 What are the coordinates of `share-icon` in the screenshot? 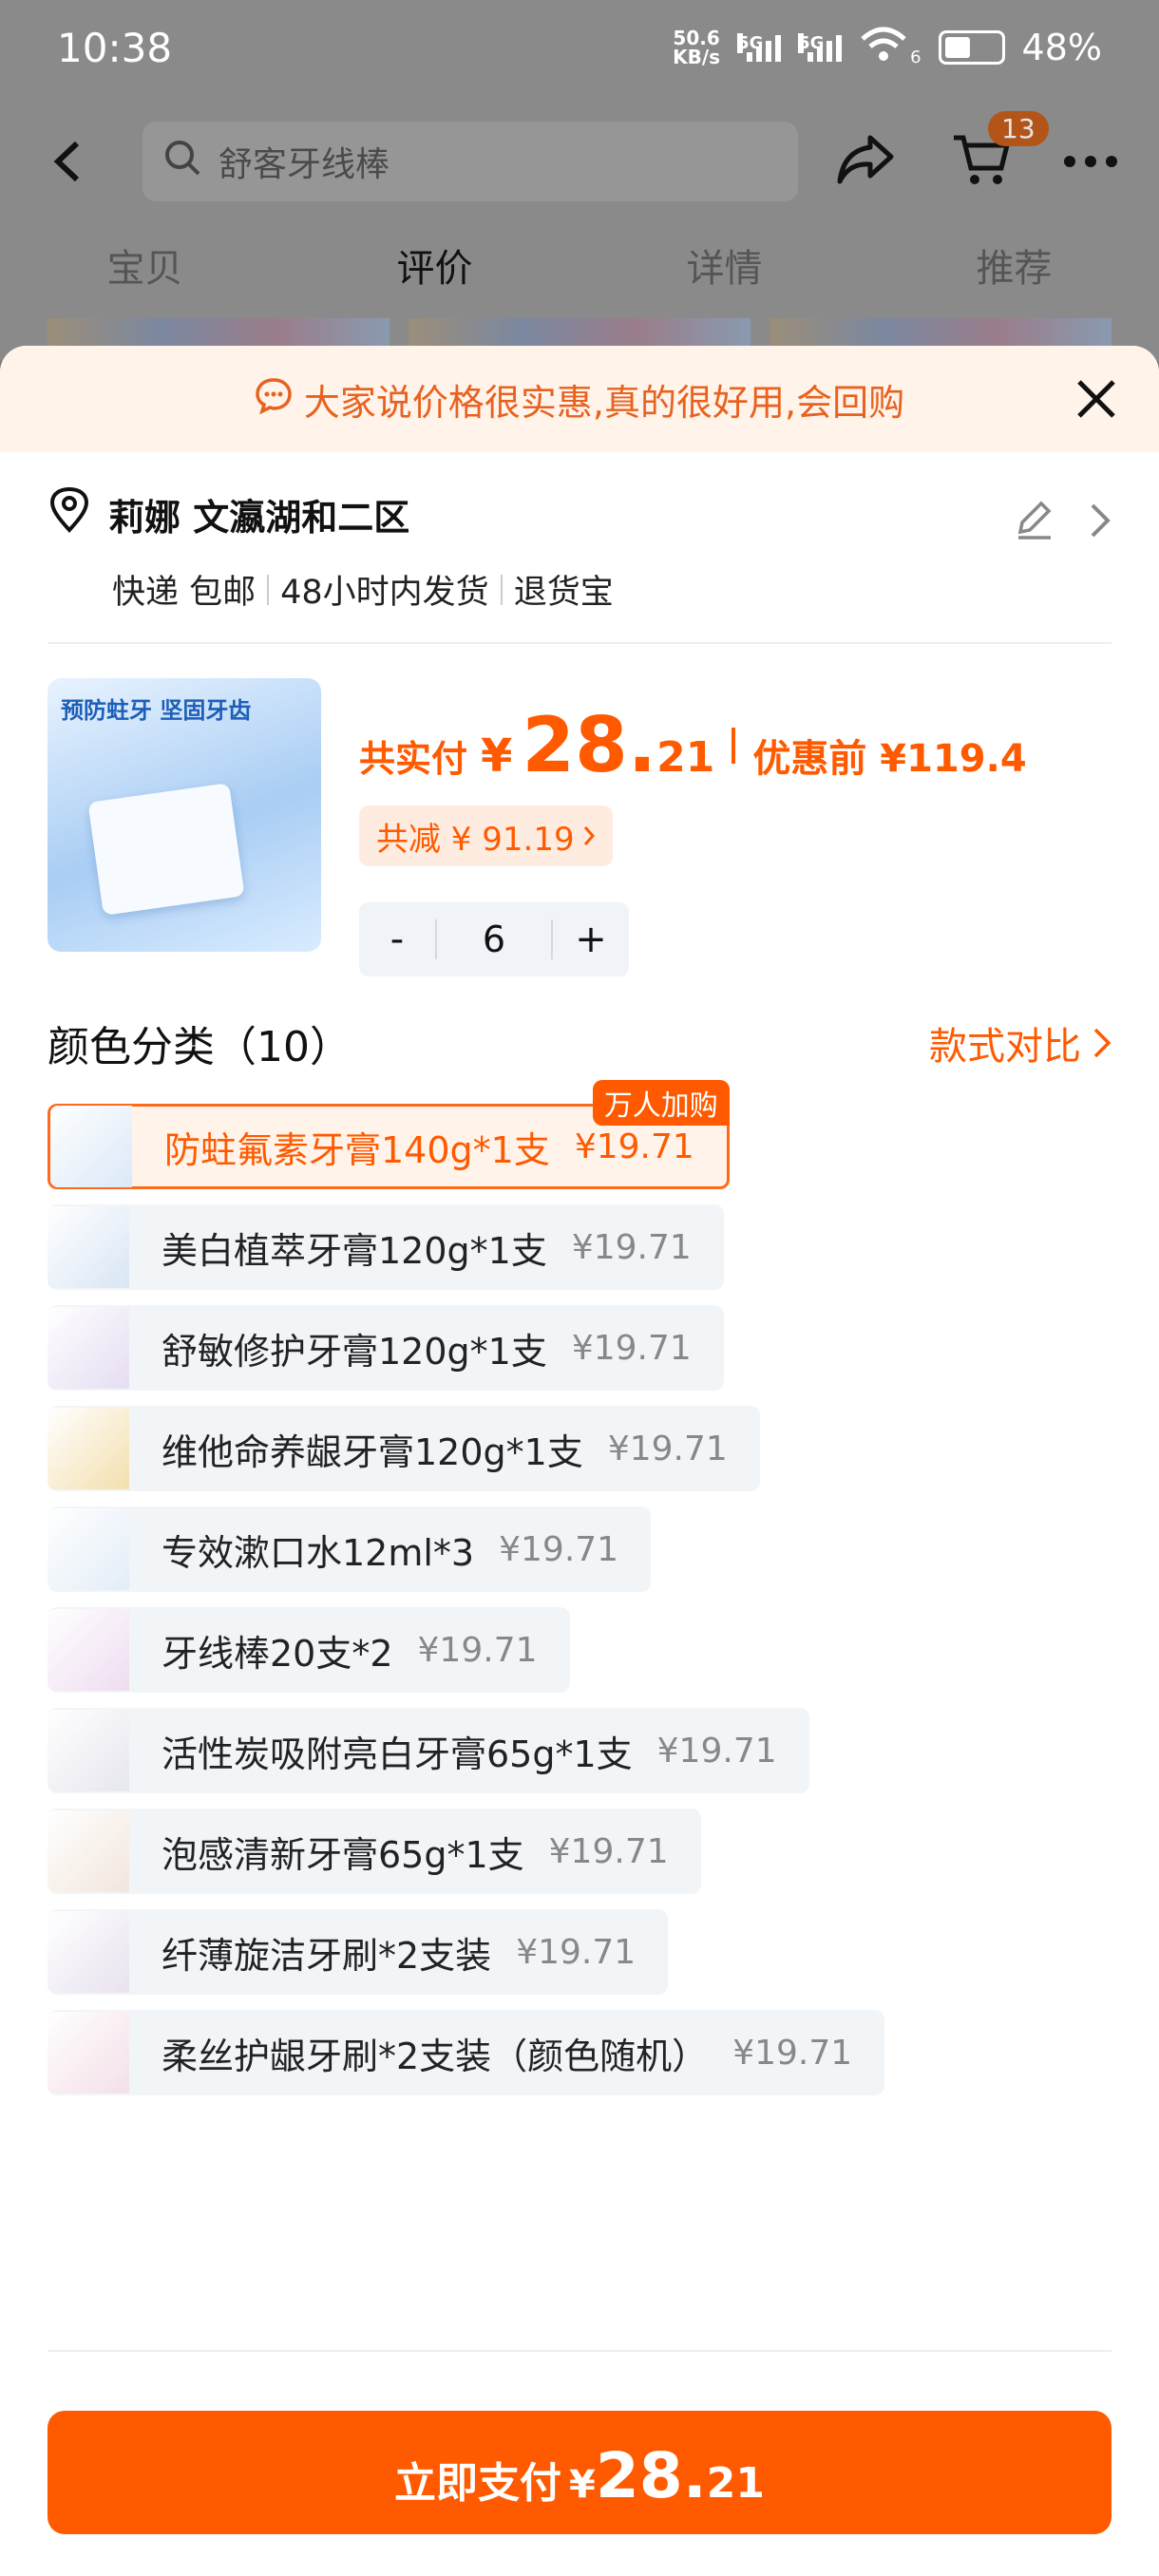 It's located at (865, 161).